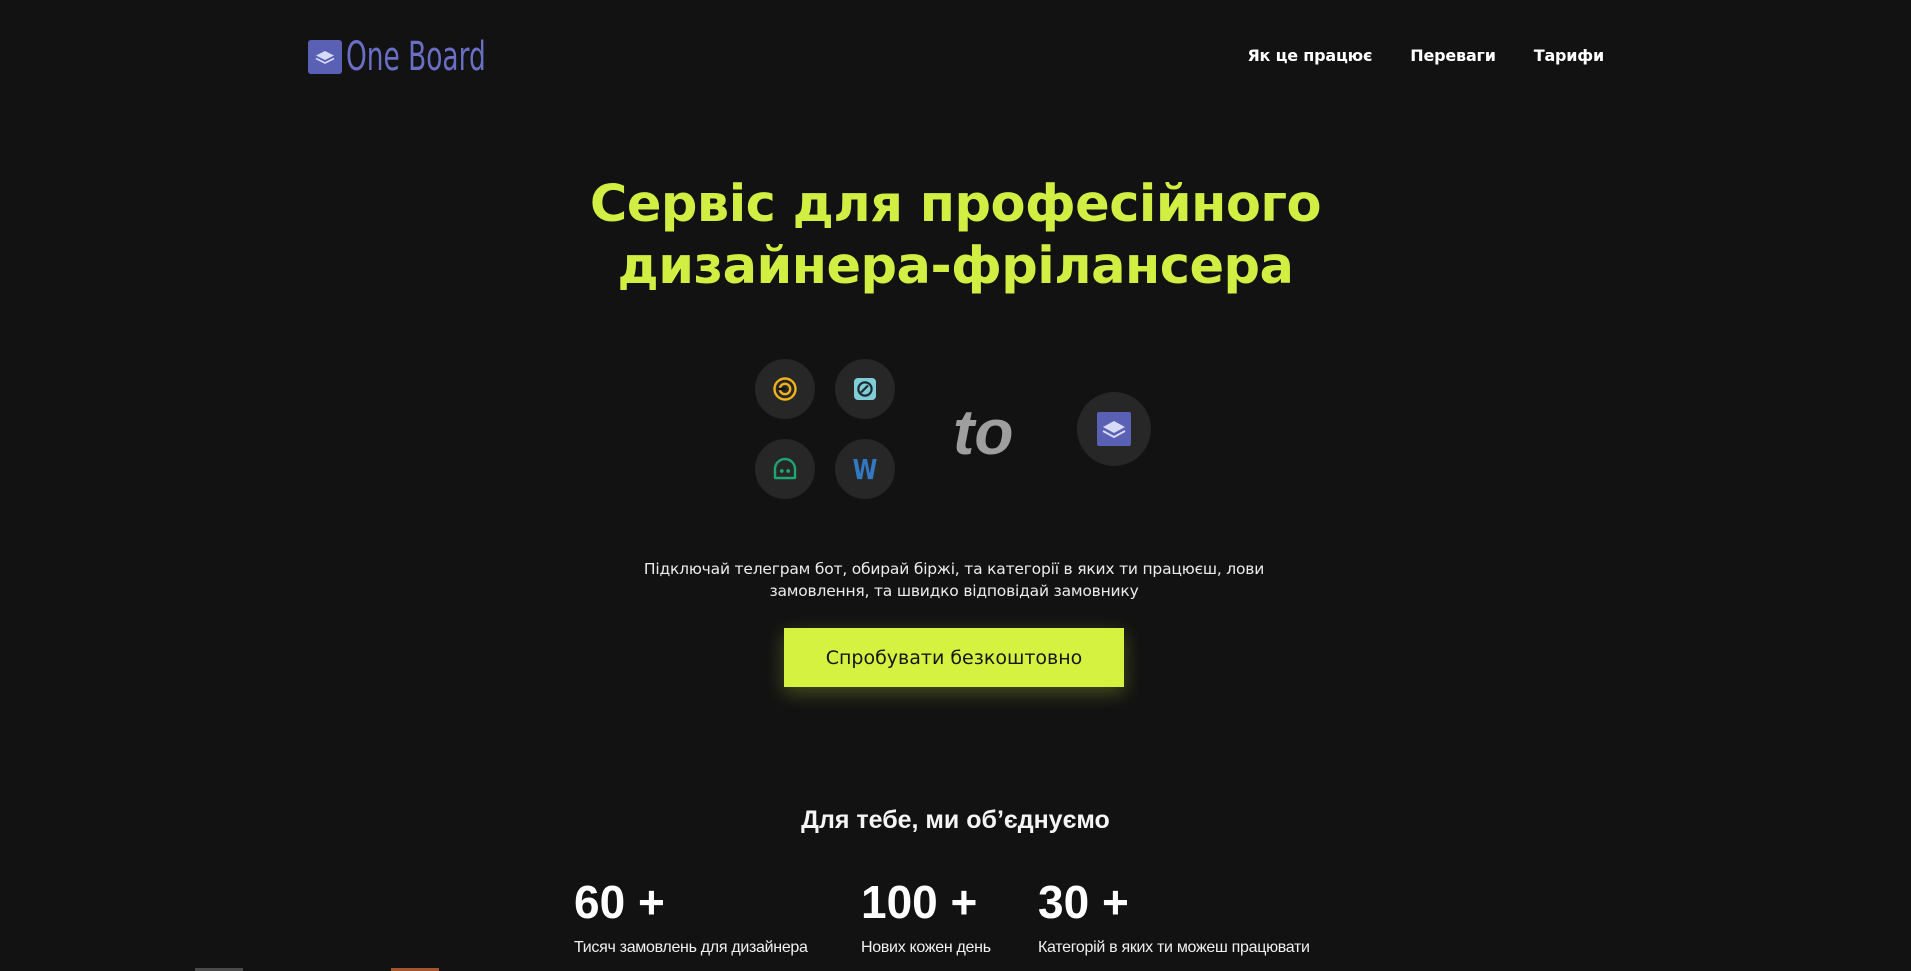  I want to click on nav-link-how-it-works: Як це працює, so click(1309, 55).